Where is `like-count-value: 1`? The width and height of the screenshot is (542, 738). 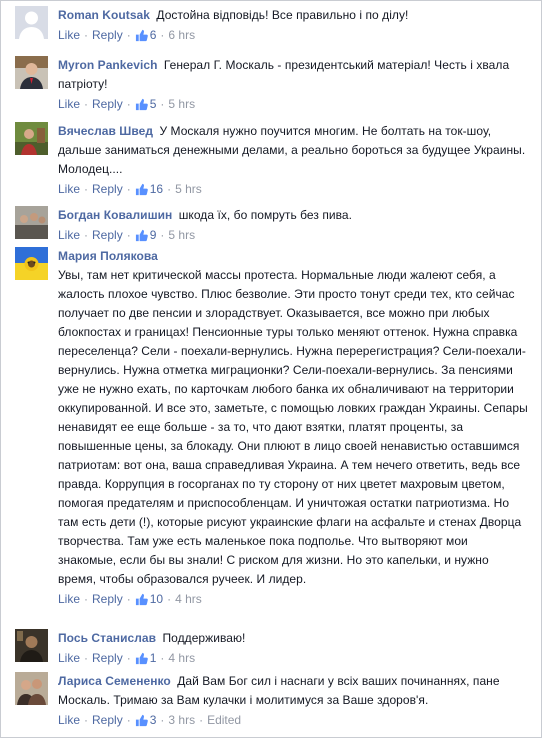
like-count-value: 1 is located at coordinates (153, 658).